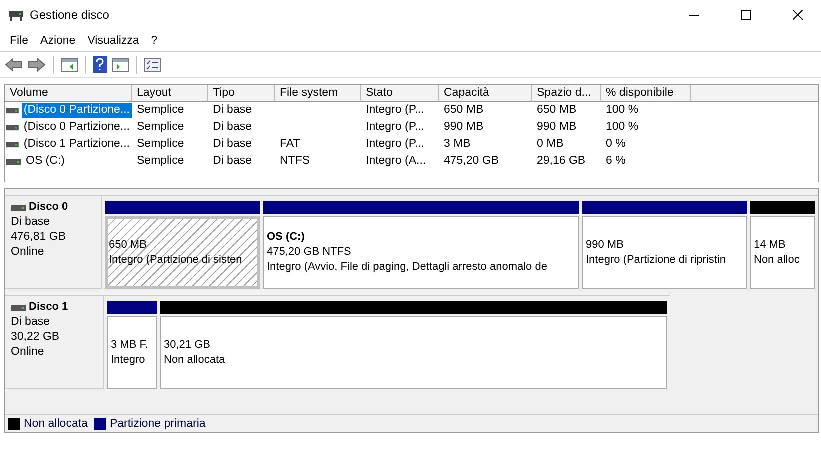  What do you see at coordinates (471, 161) in the screenshot?
I see `table-cell-text: 475,20 GB` at bounding box center [471, 161].